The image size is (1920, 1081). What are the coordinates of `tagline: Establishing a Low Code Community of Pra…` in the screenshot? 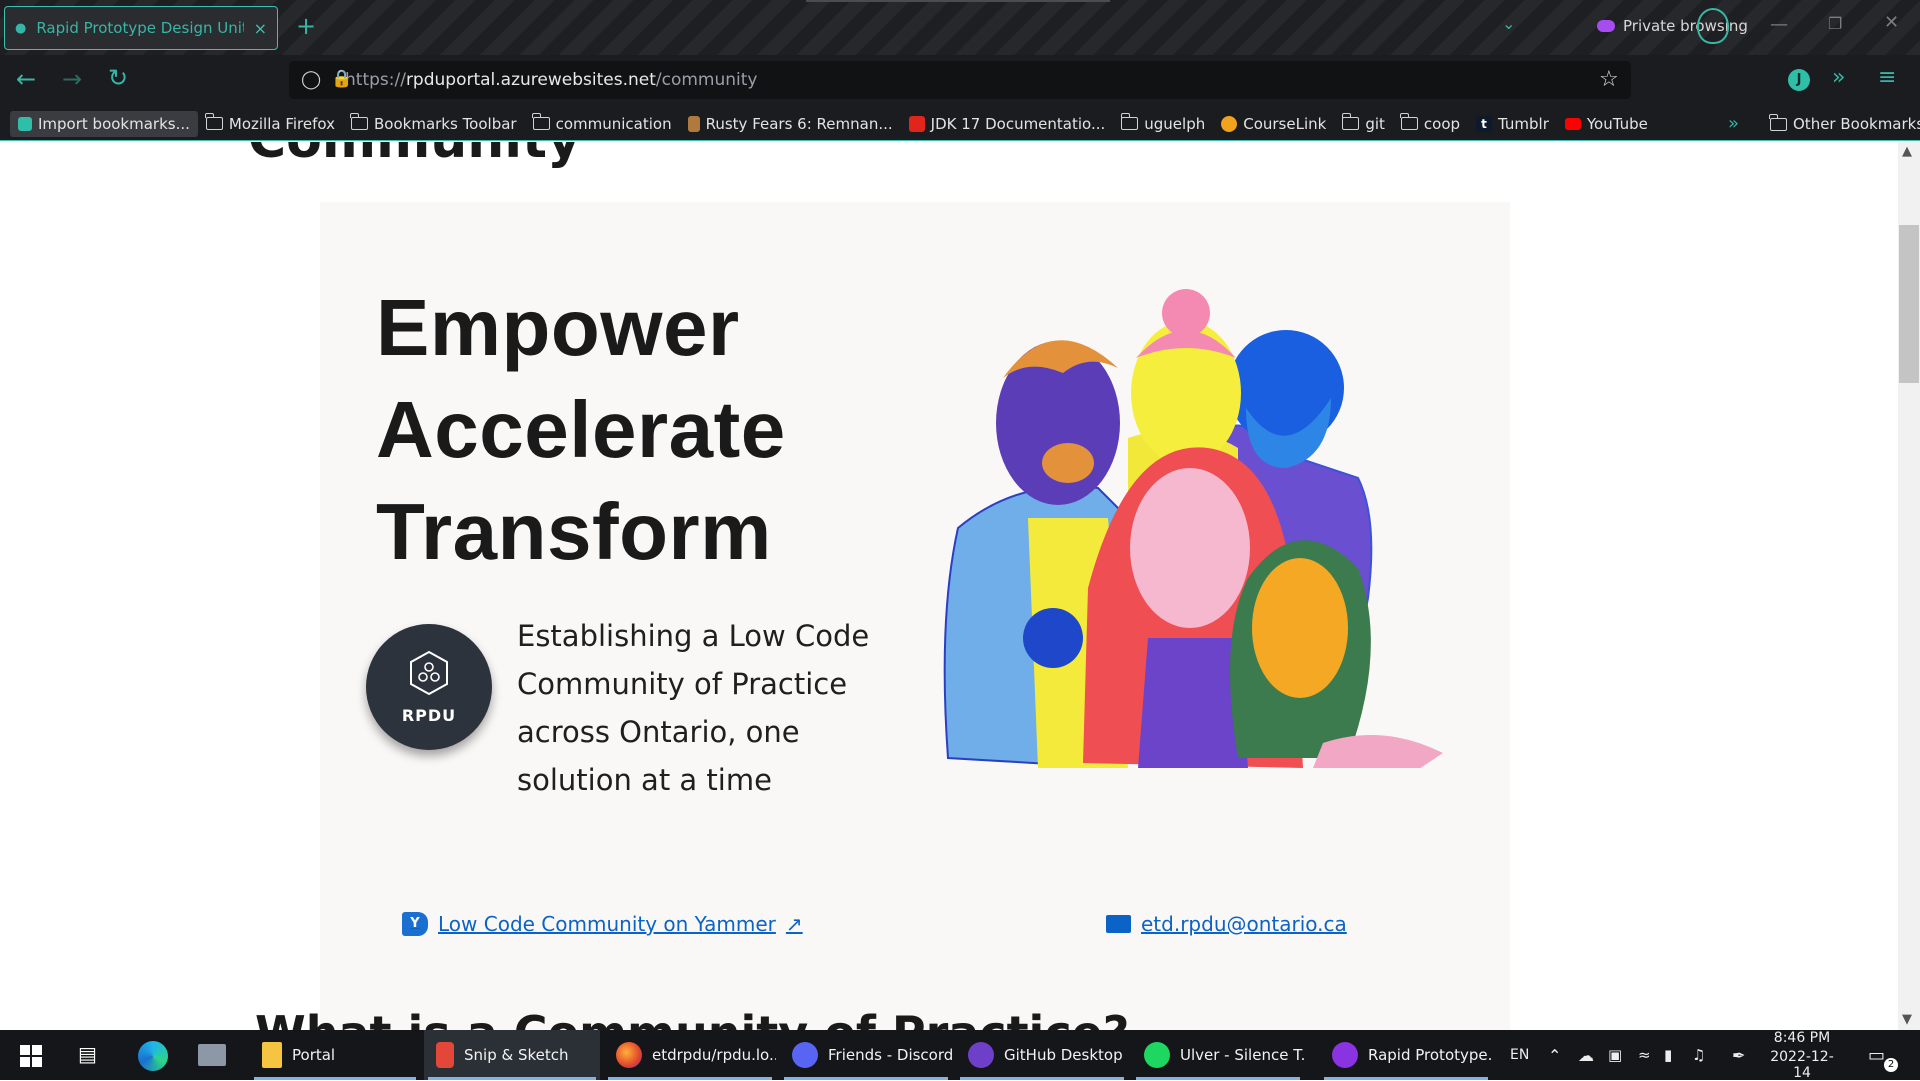 It's located at (693, 708).